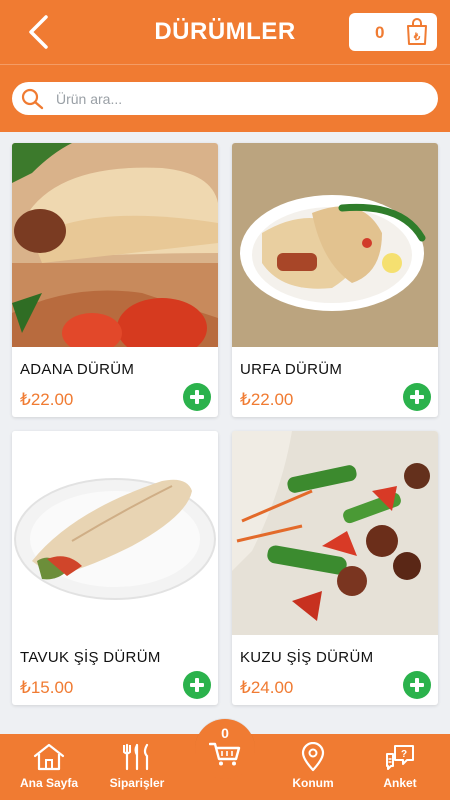 The image size is (450, 800). I want to click on nav-home-label: Ana Sayfa, so click(49, 783).